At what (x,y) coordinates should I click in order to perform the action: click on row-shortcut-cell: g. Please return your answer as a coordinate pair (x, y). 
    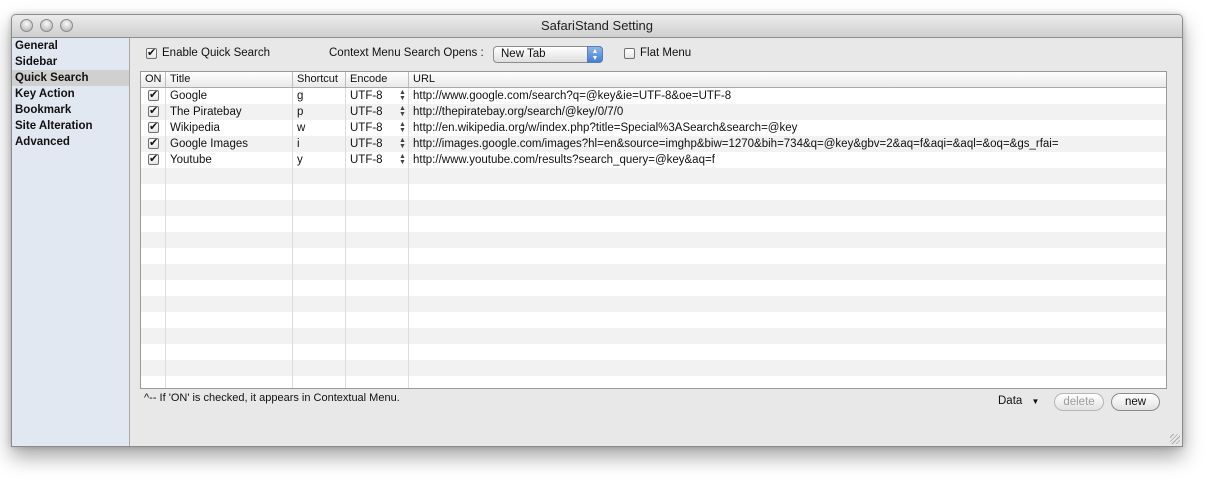
    Looking at the image, I should click on (300, 96).